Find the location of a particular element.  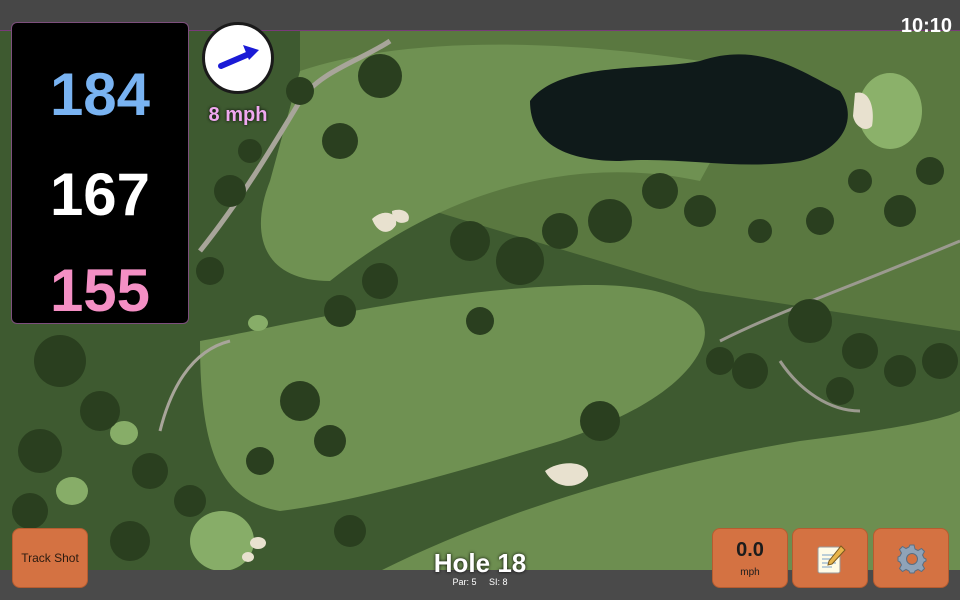

wind-indicator is located at coordinates (238, 58).